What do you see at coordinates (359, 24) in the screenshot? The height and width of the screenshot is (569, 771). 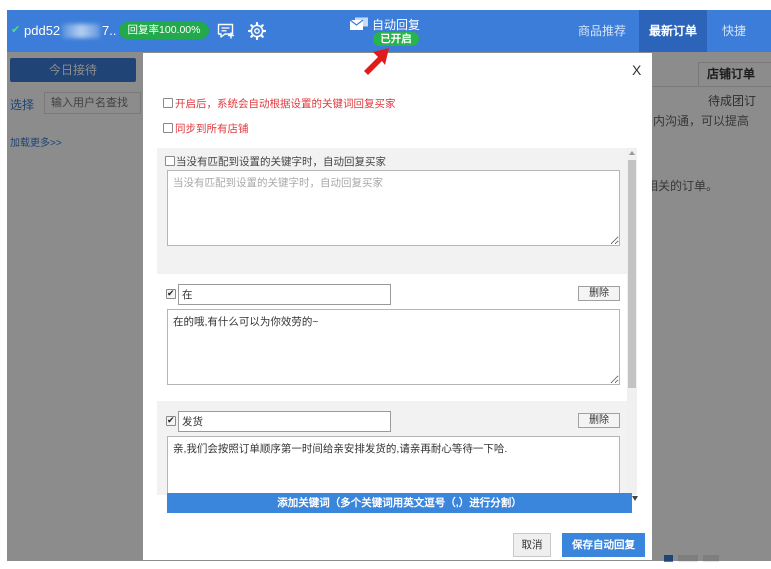 I see `mail-reply-icon` at bounding box center [359, 24].